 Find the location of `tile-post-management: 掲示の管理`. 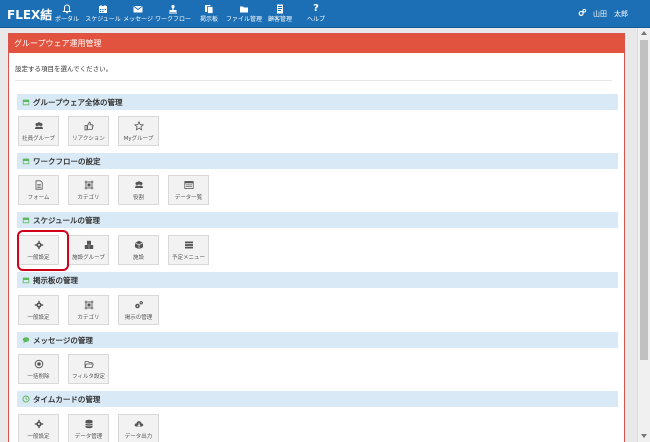

tile-post-management: 掲示の管理 is located at coordinates (138, 310).